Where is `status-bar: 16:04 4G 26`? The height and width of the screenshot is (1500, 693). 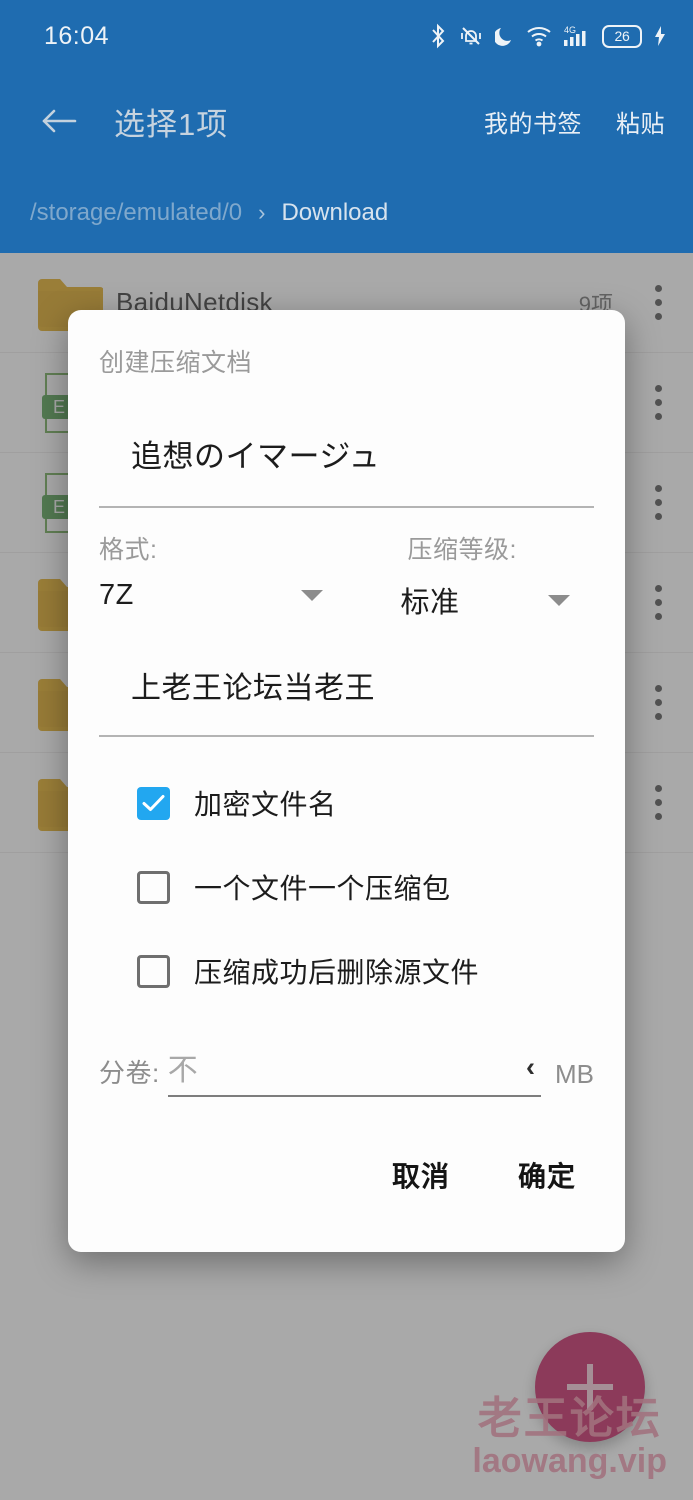 status-bar: 16:04 4G 26 is located at coordinates (346, 36).